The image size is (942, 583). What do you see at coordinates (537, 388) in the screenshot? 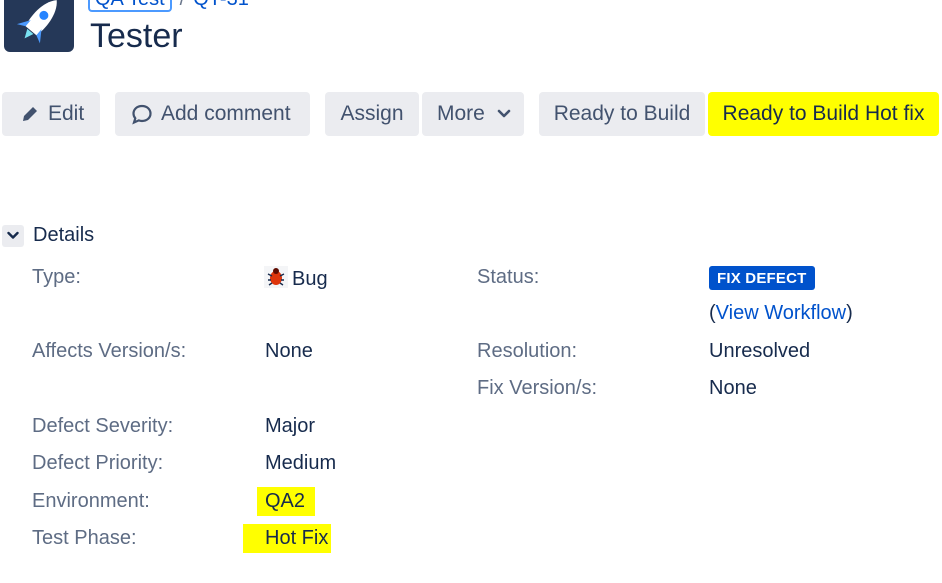
I see `fix-version-label: Fix Version/s:` at bounding box center [537, 388].